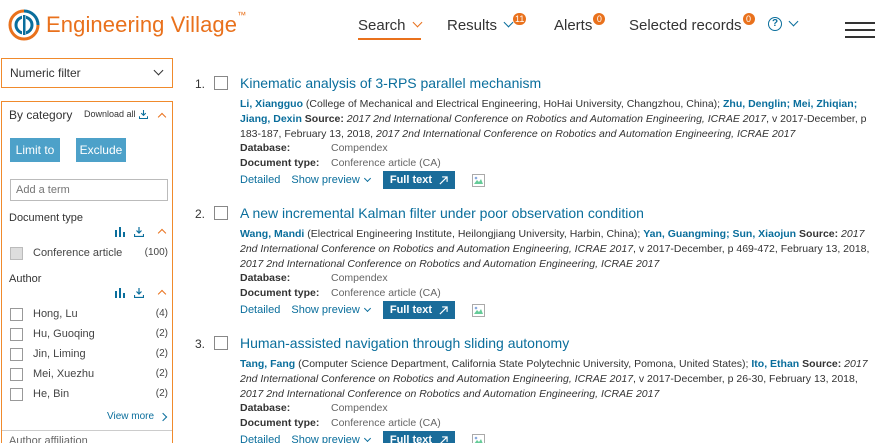 Image resolution: width=875 pixels, height=443 pixels. Describe the element at coordinates (755, 104) in the screenshot. I see `author-link: Zhu, Denglin` at that location.